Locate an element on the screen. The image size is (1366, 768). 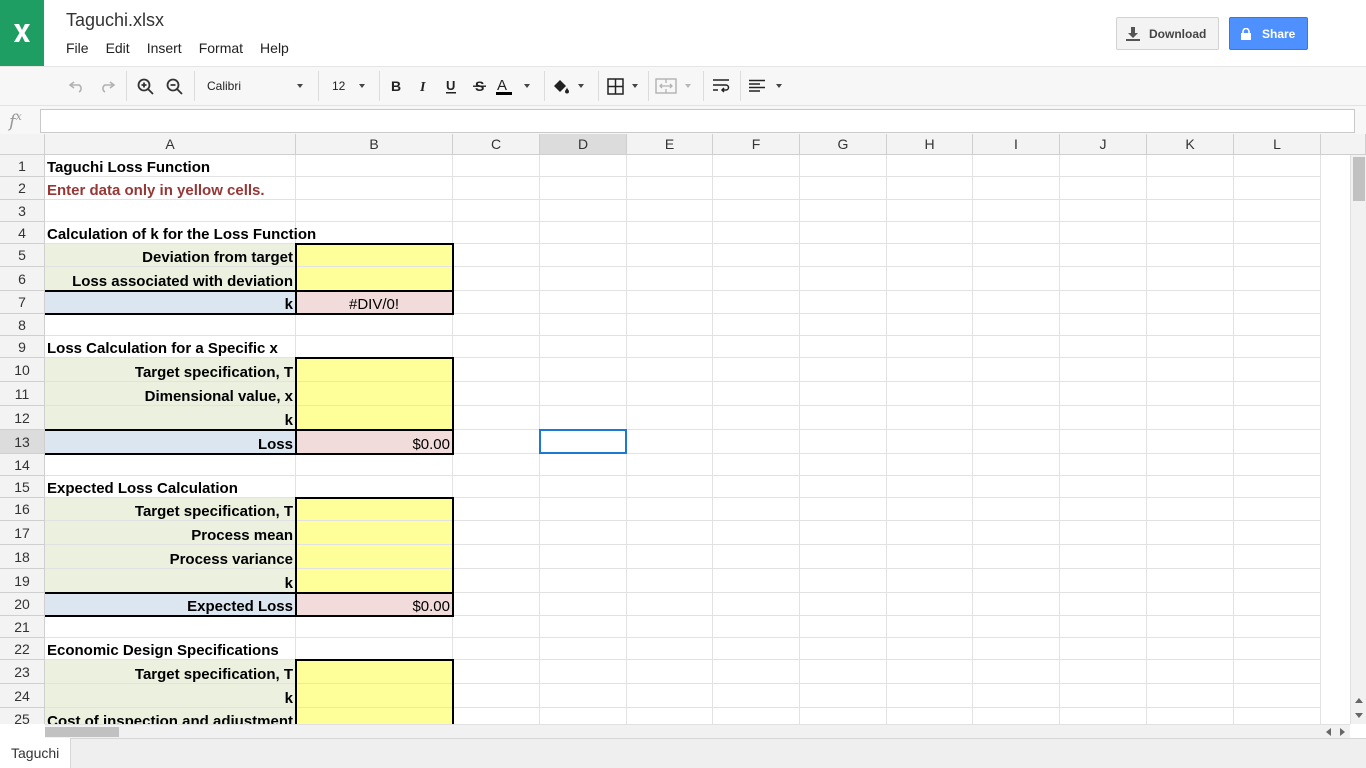
vertical-scrollbar is located at coordinates (1358, 439).